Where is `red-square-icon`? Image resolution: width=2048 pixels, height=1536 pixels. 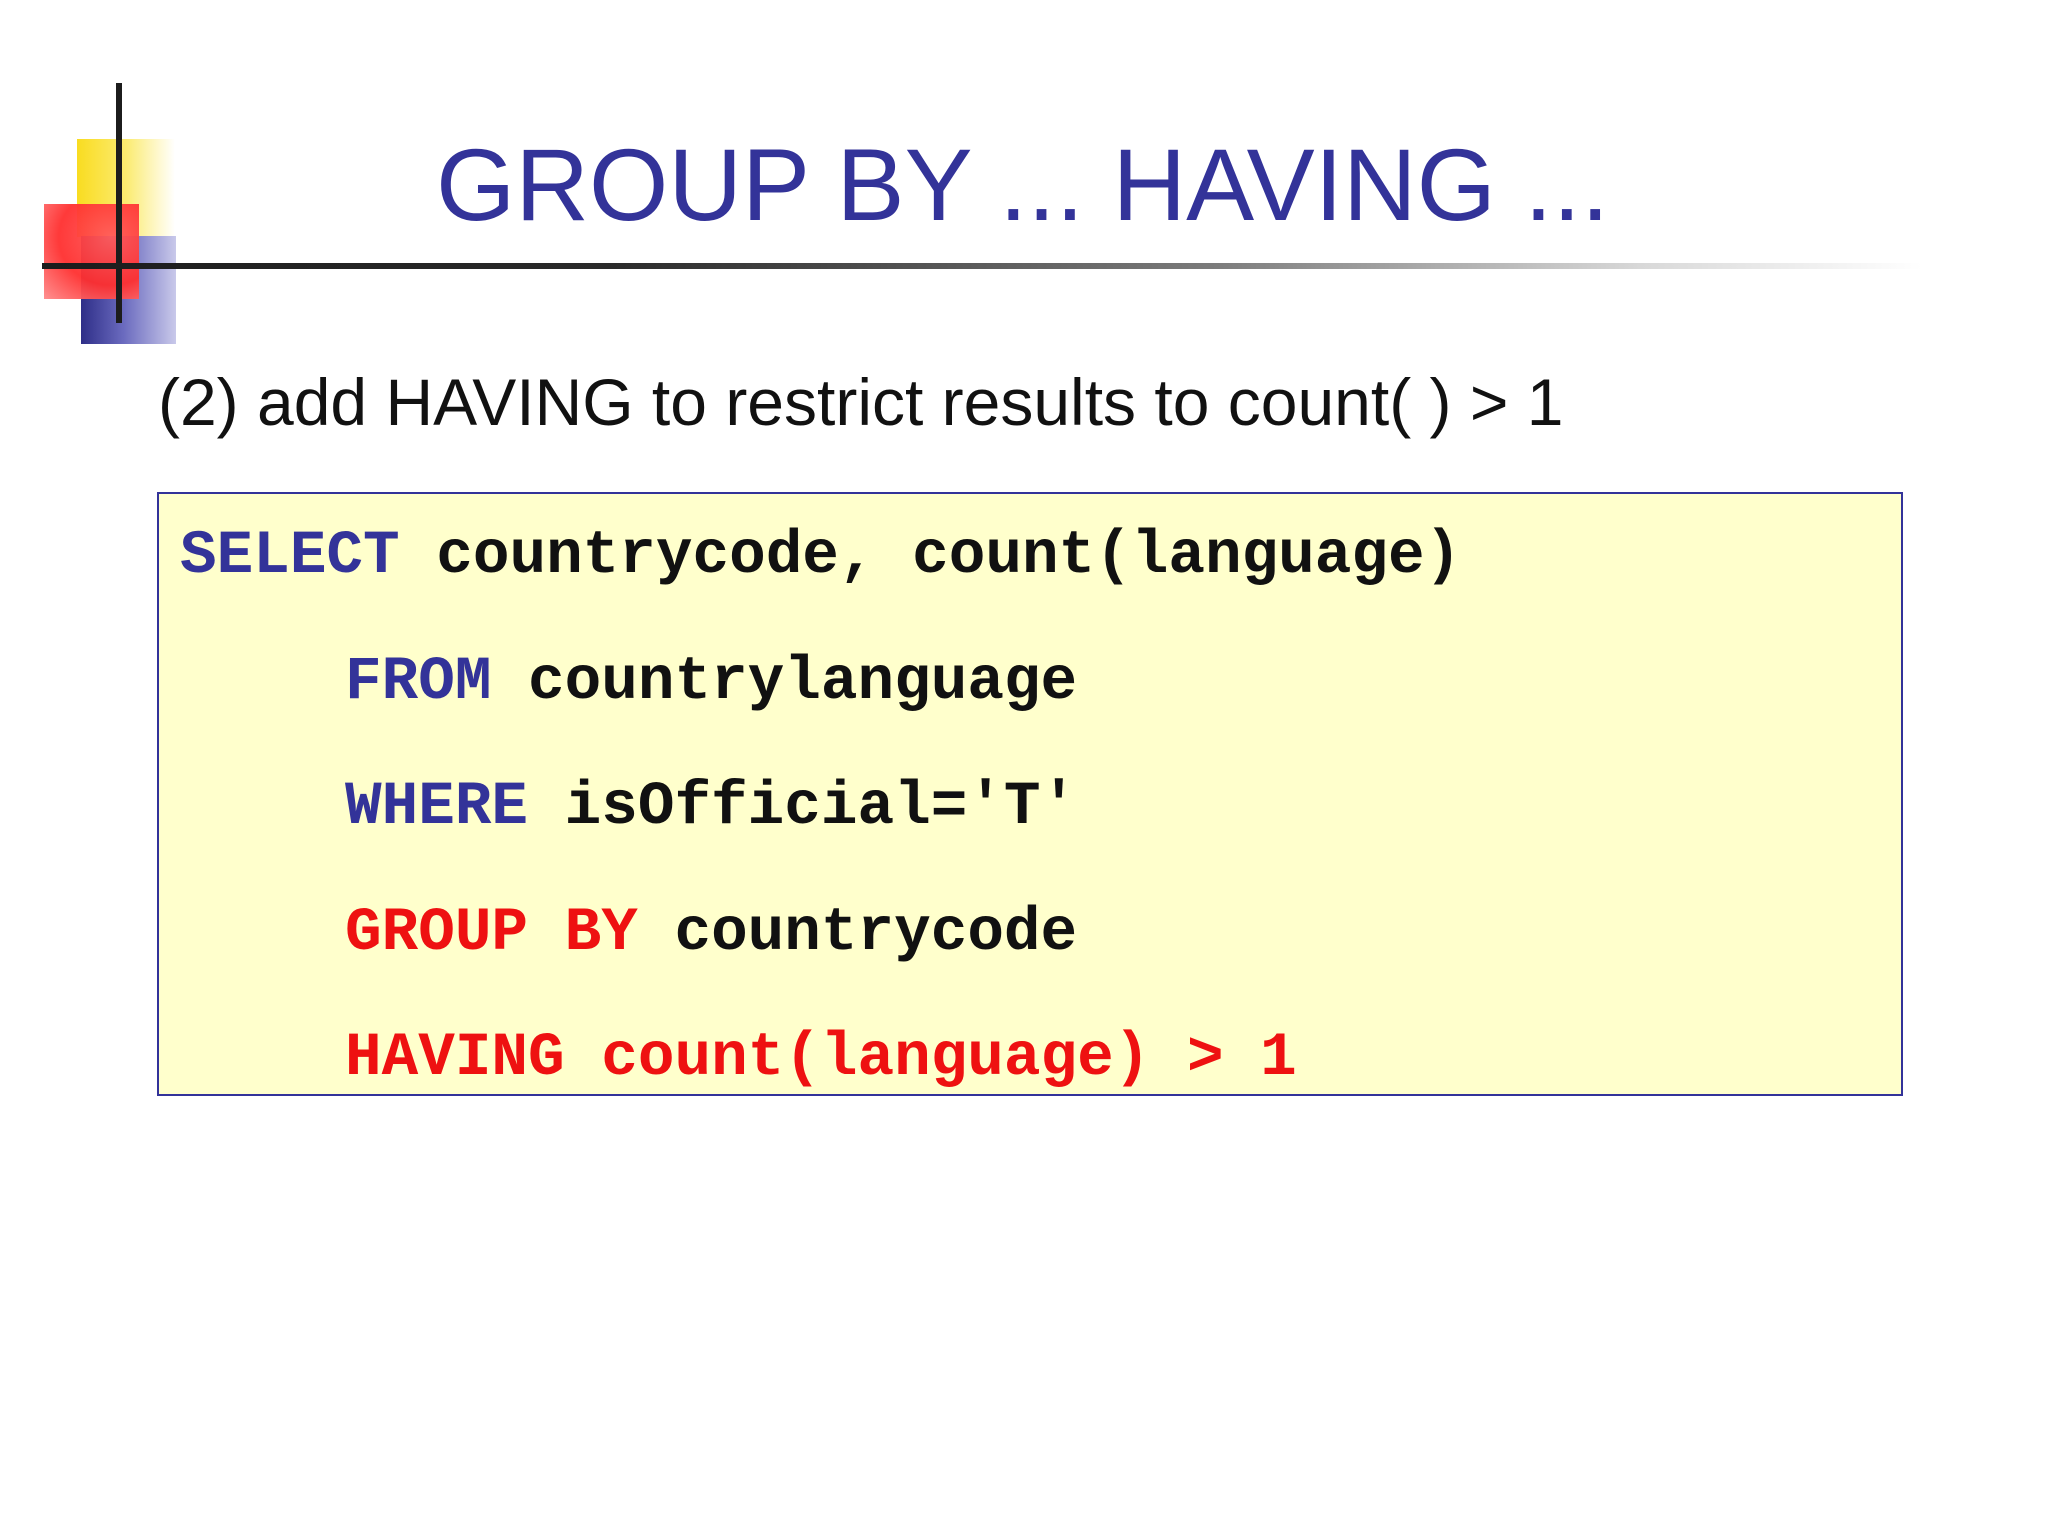
red-square-icon is located at coordinates (91, 251).